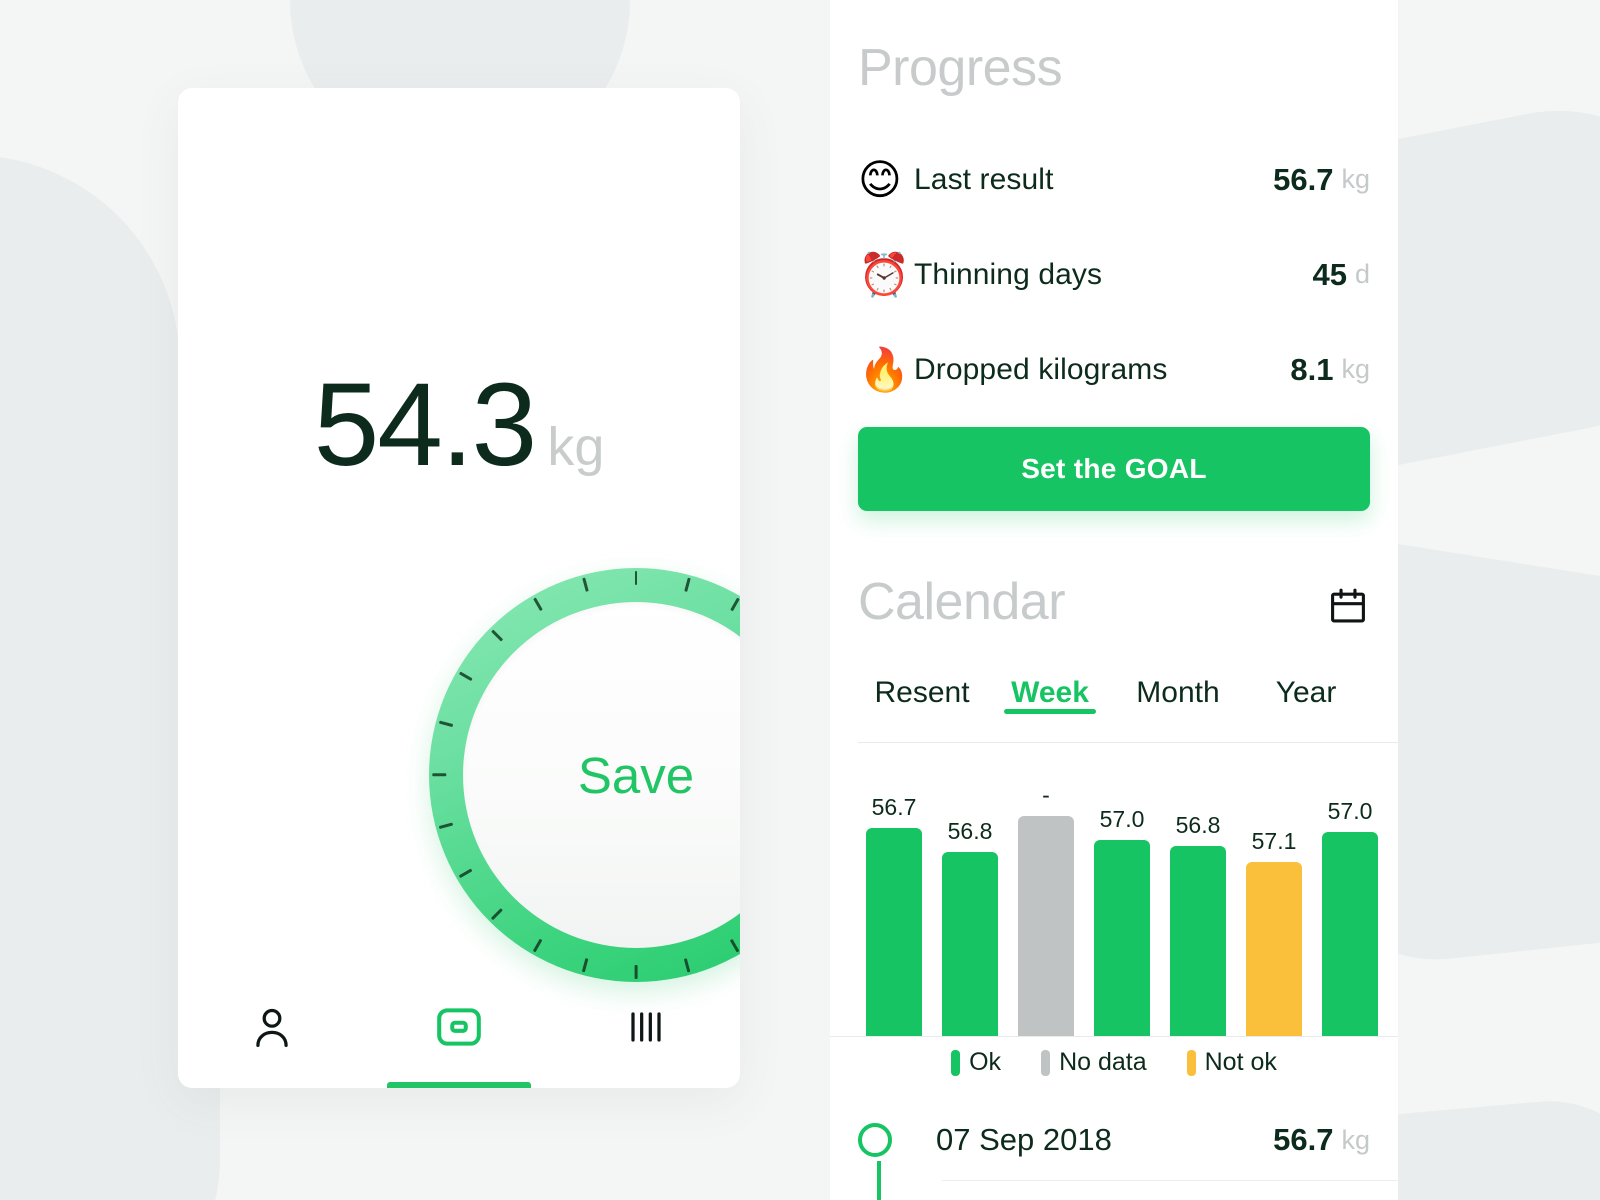  Describe the element at coordinates (894, 807) in the screenshot. I see `bar-value-label: 56.7` at that location.